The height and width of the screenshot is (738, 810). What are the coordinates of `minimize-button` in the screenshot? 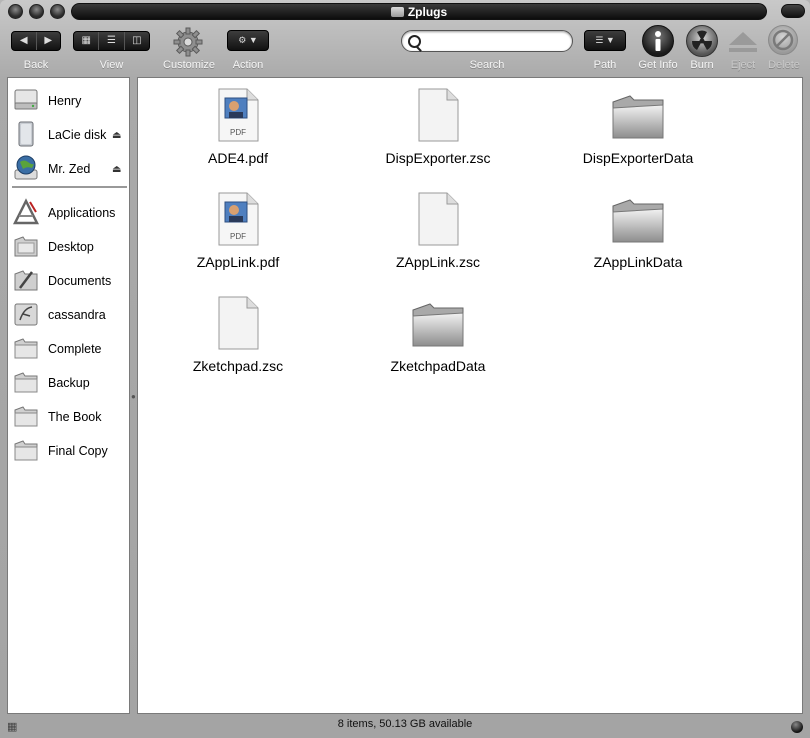 It's located at (36, 11).